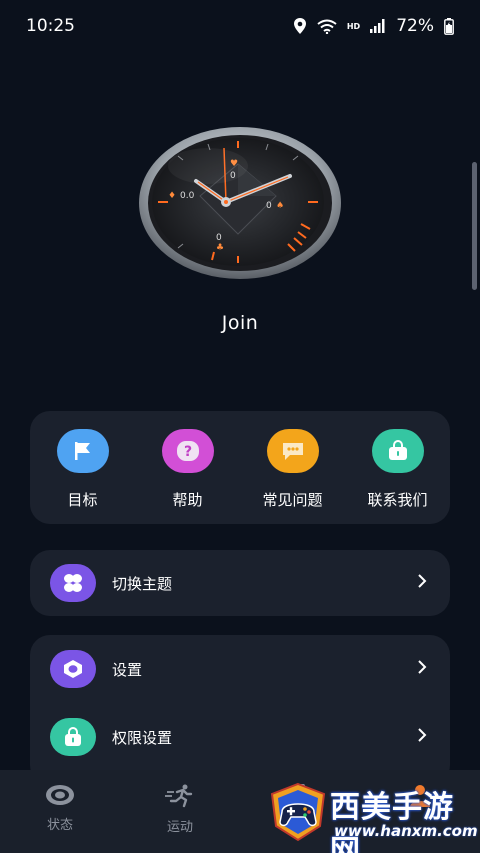 The width and height of the screenshot is (480, 853). What do you see at coordinates (406, 831) in the screenshot?
I see `watermark-url: www.hanxm.com` at bounding box center [406, 831].